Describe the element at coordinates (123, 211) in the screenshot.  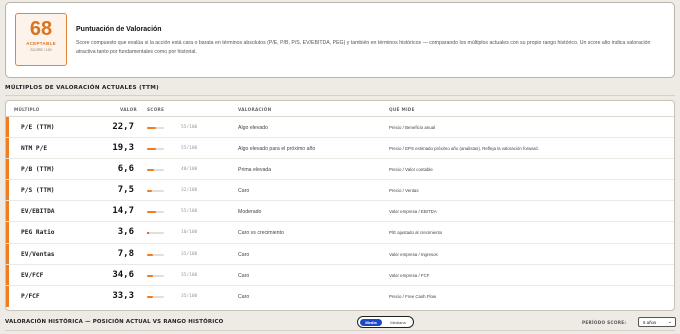
I see `multiple-value: 14,7` at that location.